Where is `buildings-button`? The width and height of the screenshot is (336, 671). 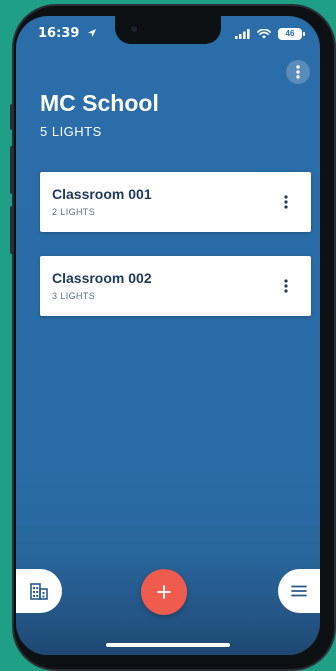 buildings-button is located at coordinates (39, 591).